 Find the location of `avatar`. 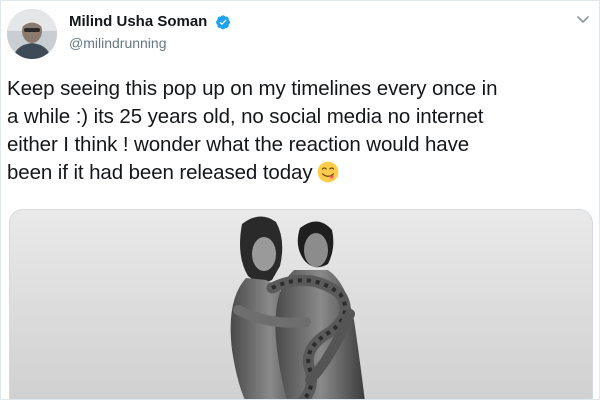

avatar is located at coordinates (32, 34).